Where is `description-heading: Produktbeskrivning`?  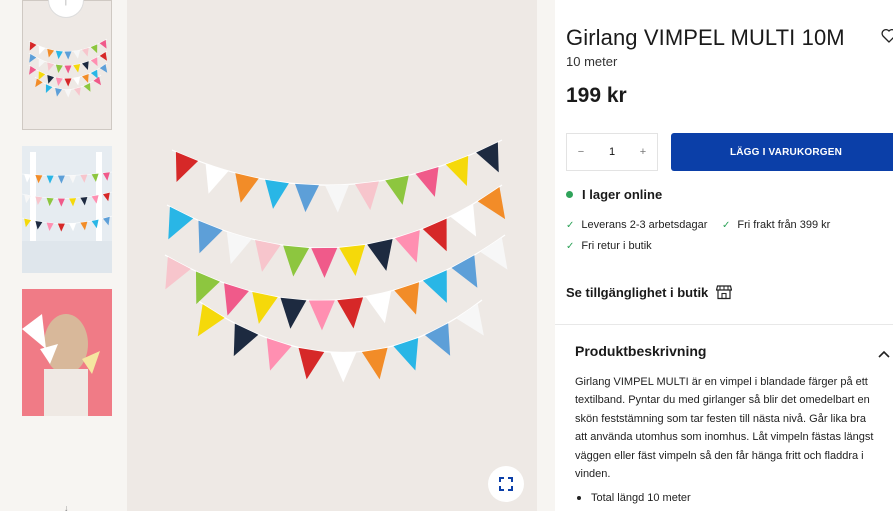
description-heading: Produktbeskrivning is located at coordinates (640, 351).